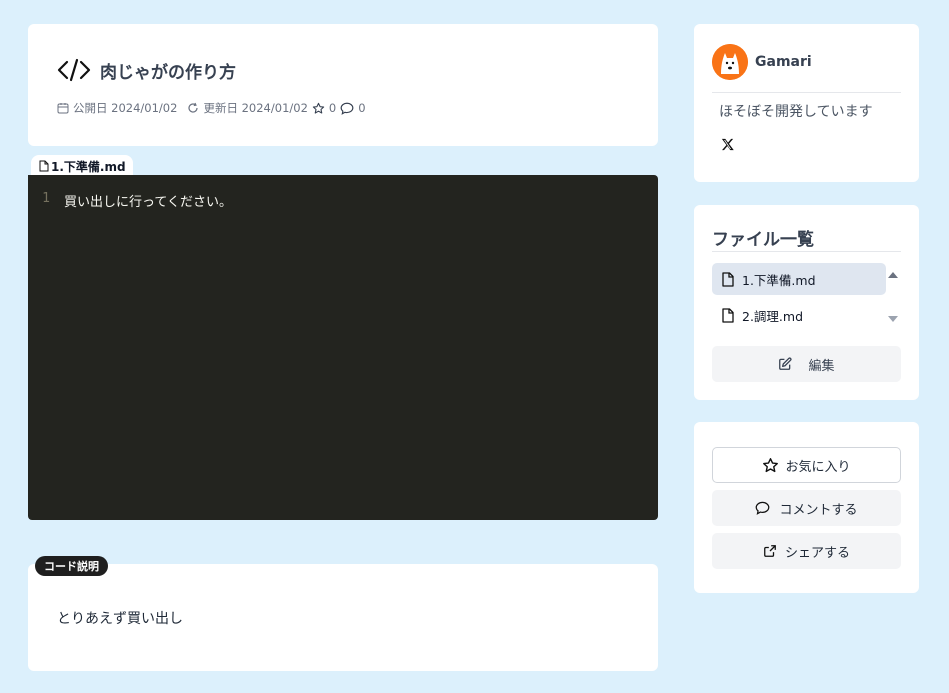 This screenshot has width=949, height=693. Describe the element at coordinates (71, 566) in the screenshot. I see `description-badge: コード説明` at that location.